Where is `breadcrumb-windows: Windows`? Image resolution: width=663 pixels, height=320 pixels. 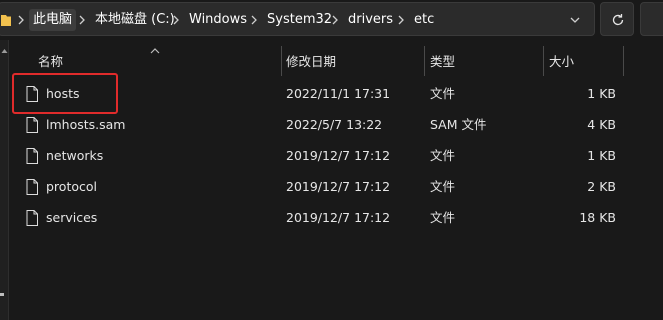 breadcrumb-windows: Windows is located at coordinates (218, 20).